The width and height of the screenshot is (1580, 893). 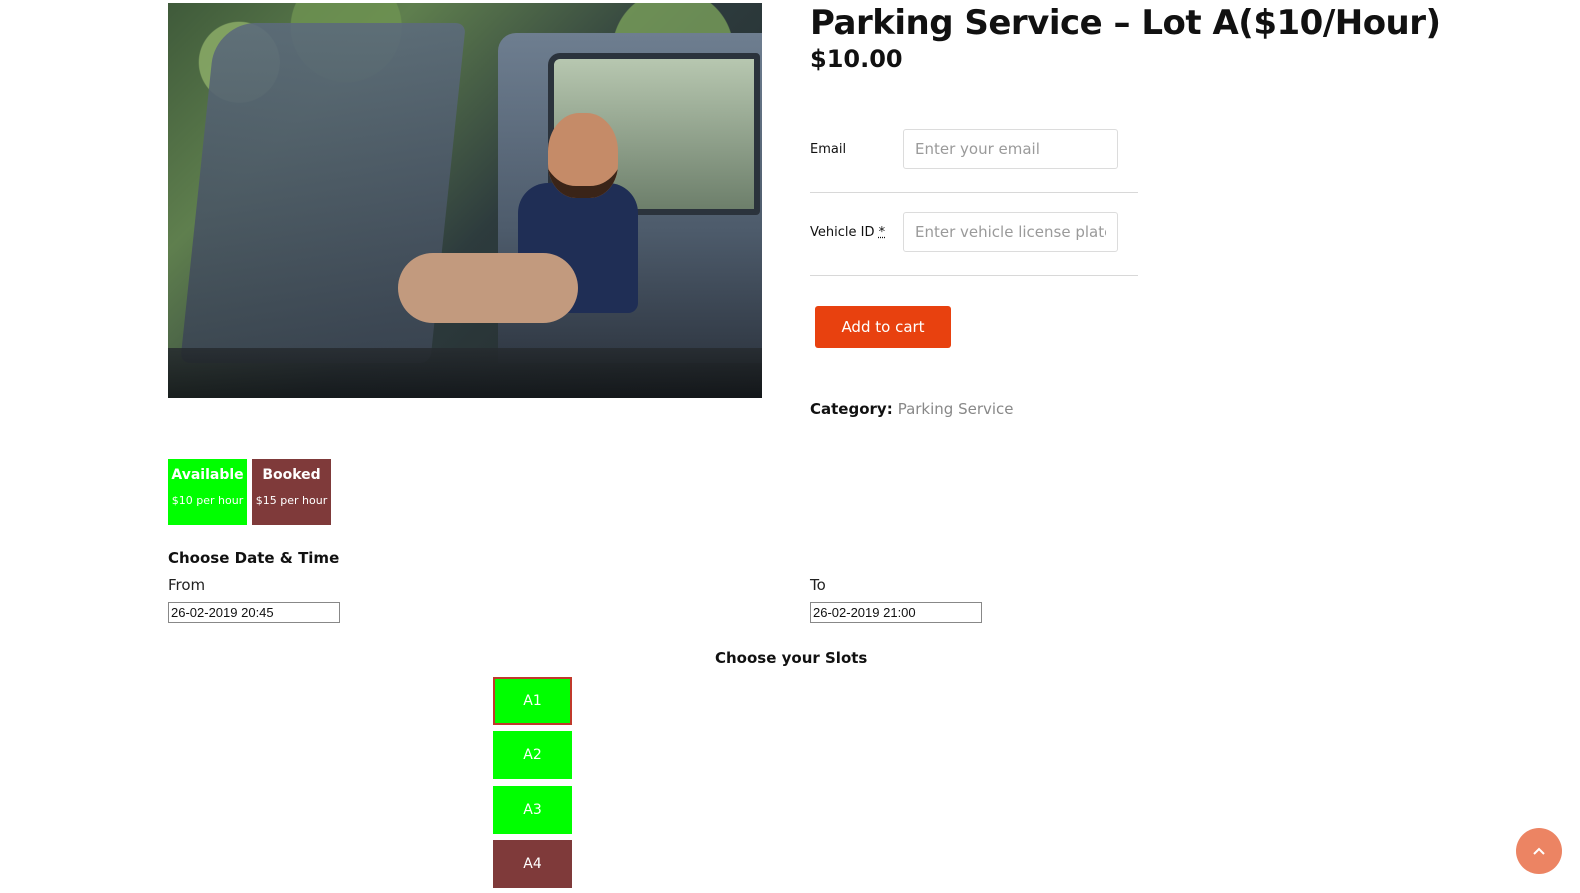 What do you see at coordinates (851, 409) in the screenshot?
I see `category-label: Category:` at bounding box center [851, 409].